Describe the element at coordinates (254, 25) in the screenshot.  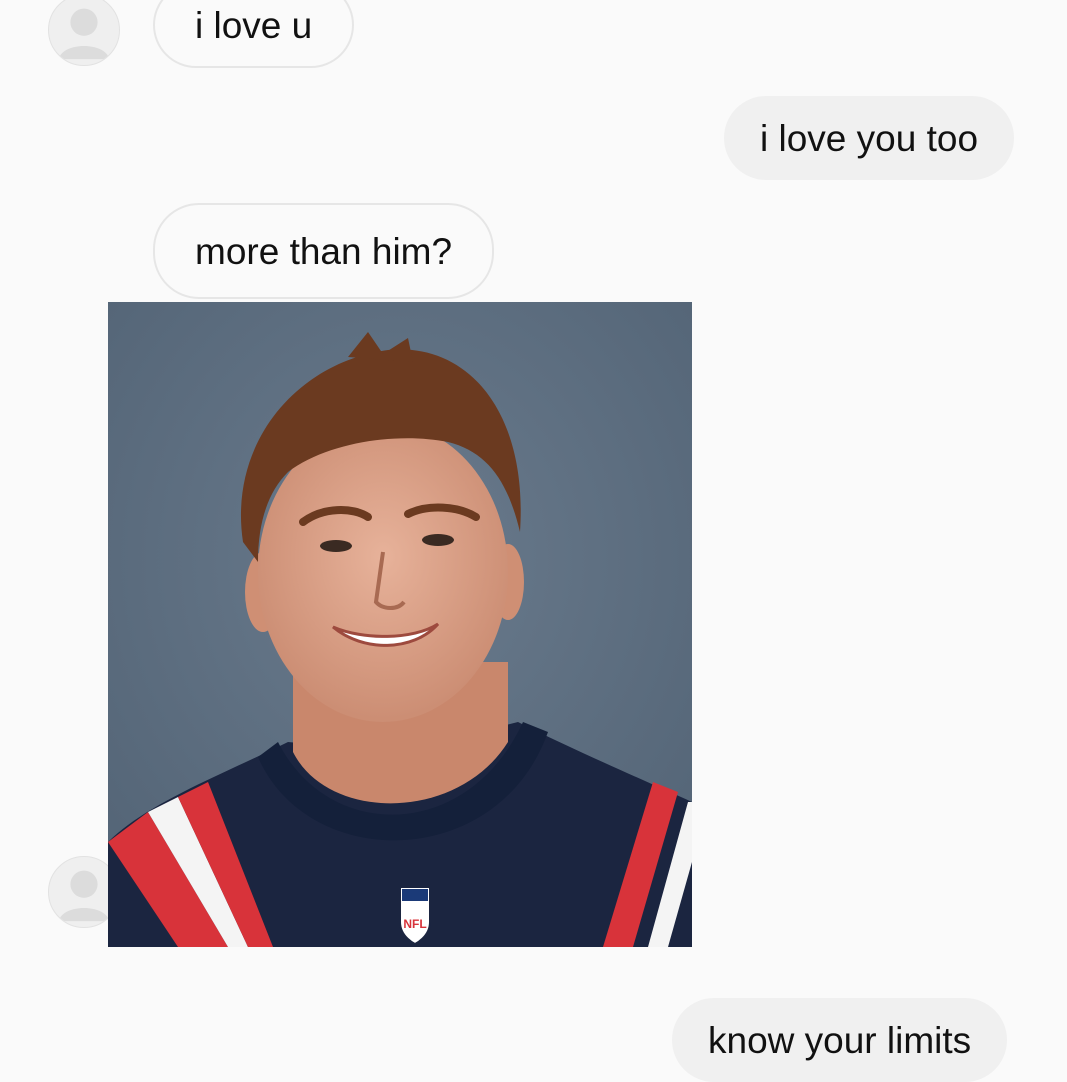
I see `message-text: i love u` at that location.